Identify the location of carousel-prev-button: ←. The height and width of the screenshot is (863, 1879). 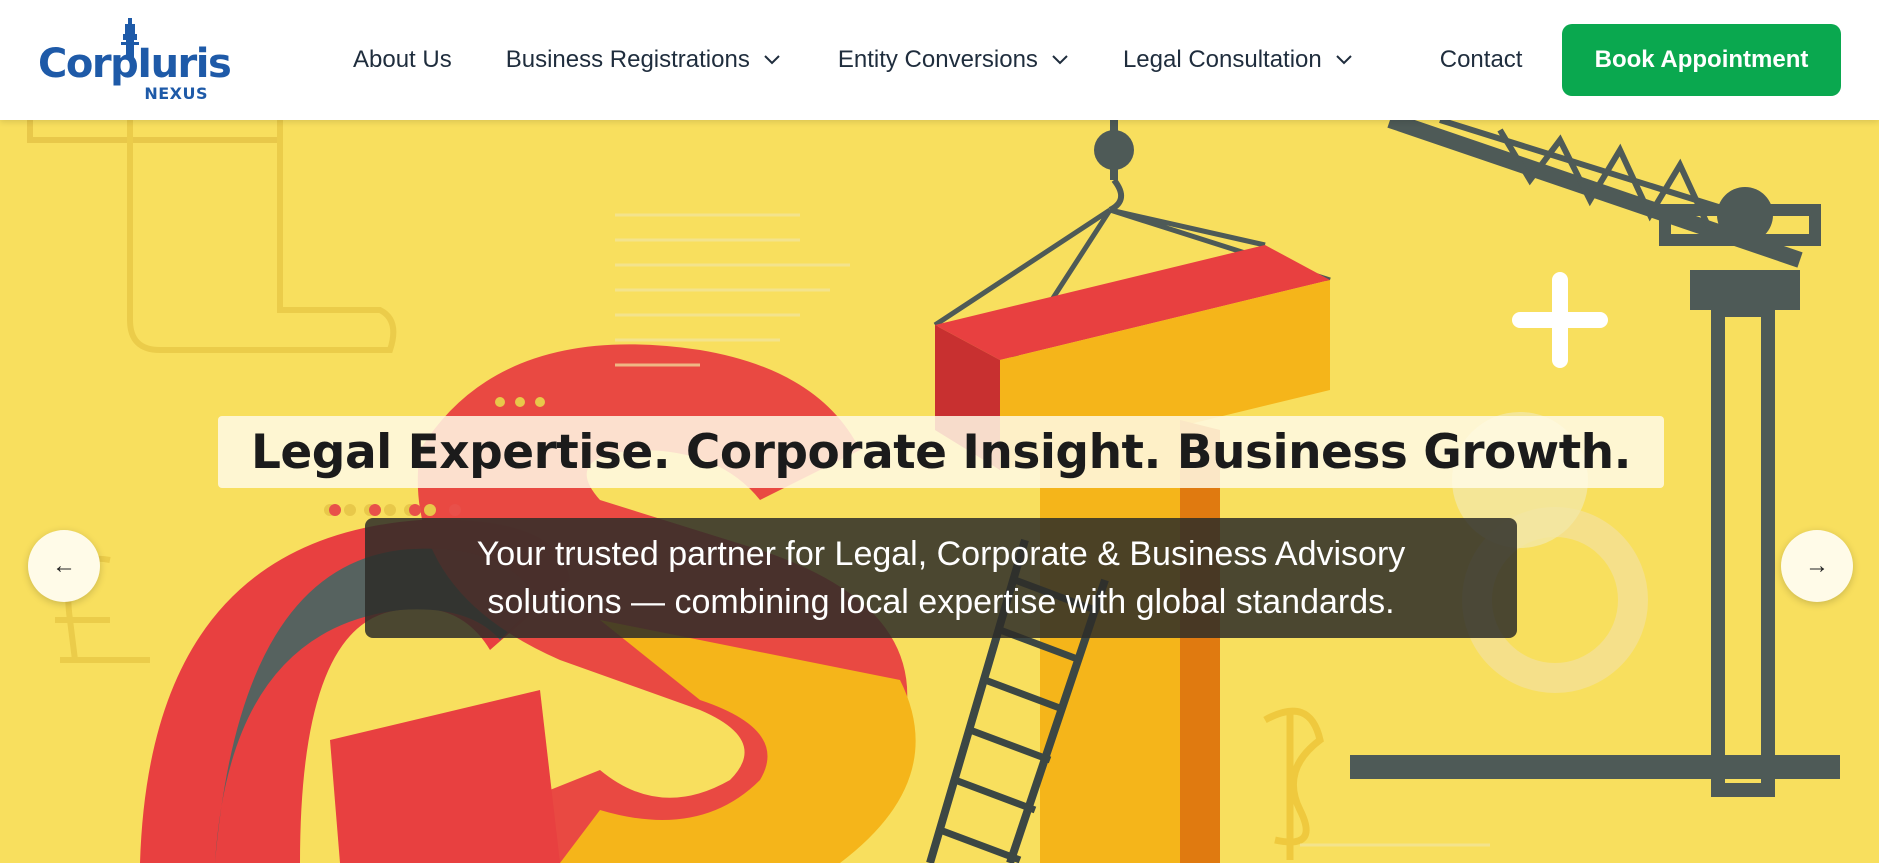
(64, 566).